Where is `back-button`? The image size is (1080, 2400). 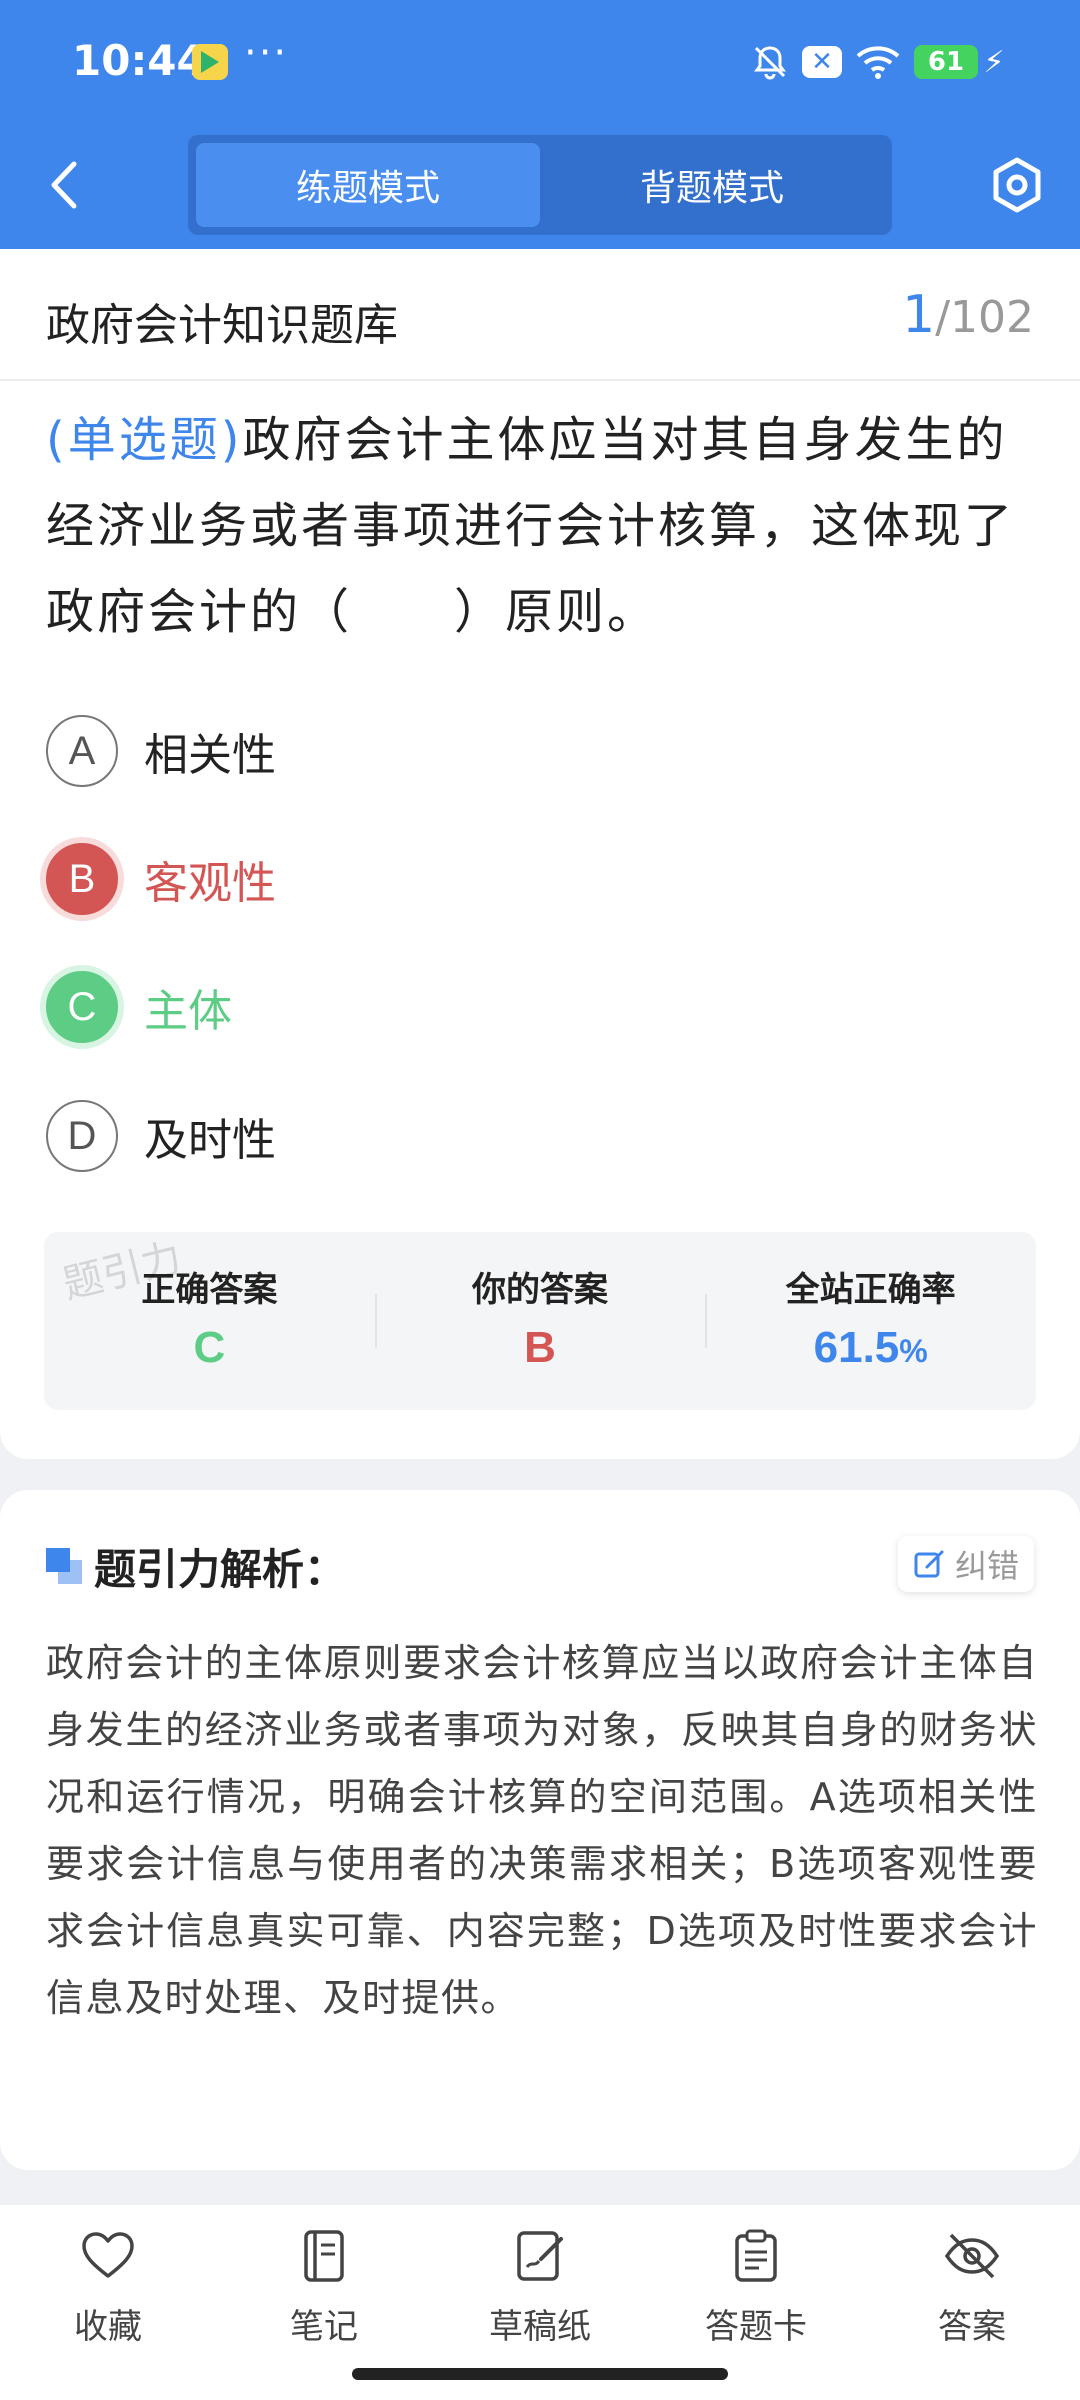 back-button is located at coordinates (63, 185).